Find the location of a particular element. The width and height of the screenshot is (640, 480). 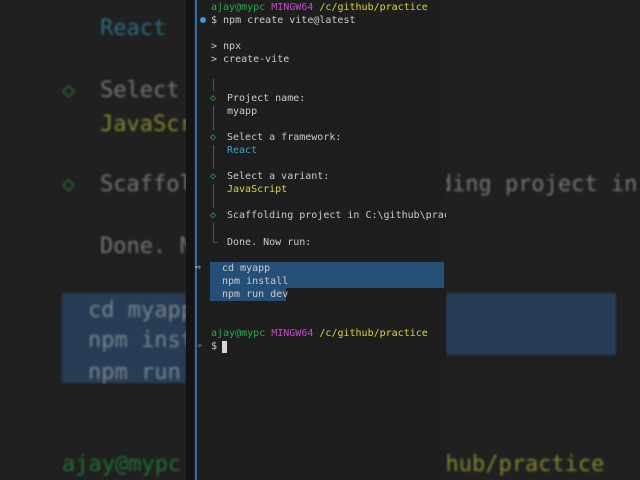

bg-text: npm run dev is located at coordinates (134, 372).